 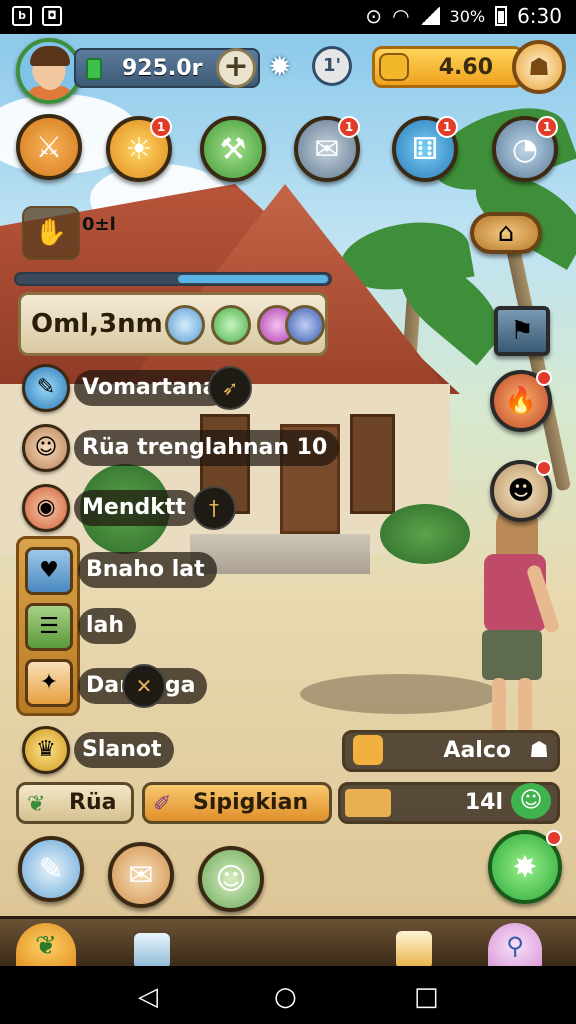 I want to click on hat-icon: ⌂, so click(x=506, y=233).